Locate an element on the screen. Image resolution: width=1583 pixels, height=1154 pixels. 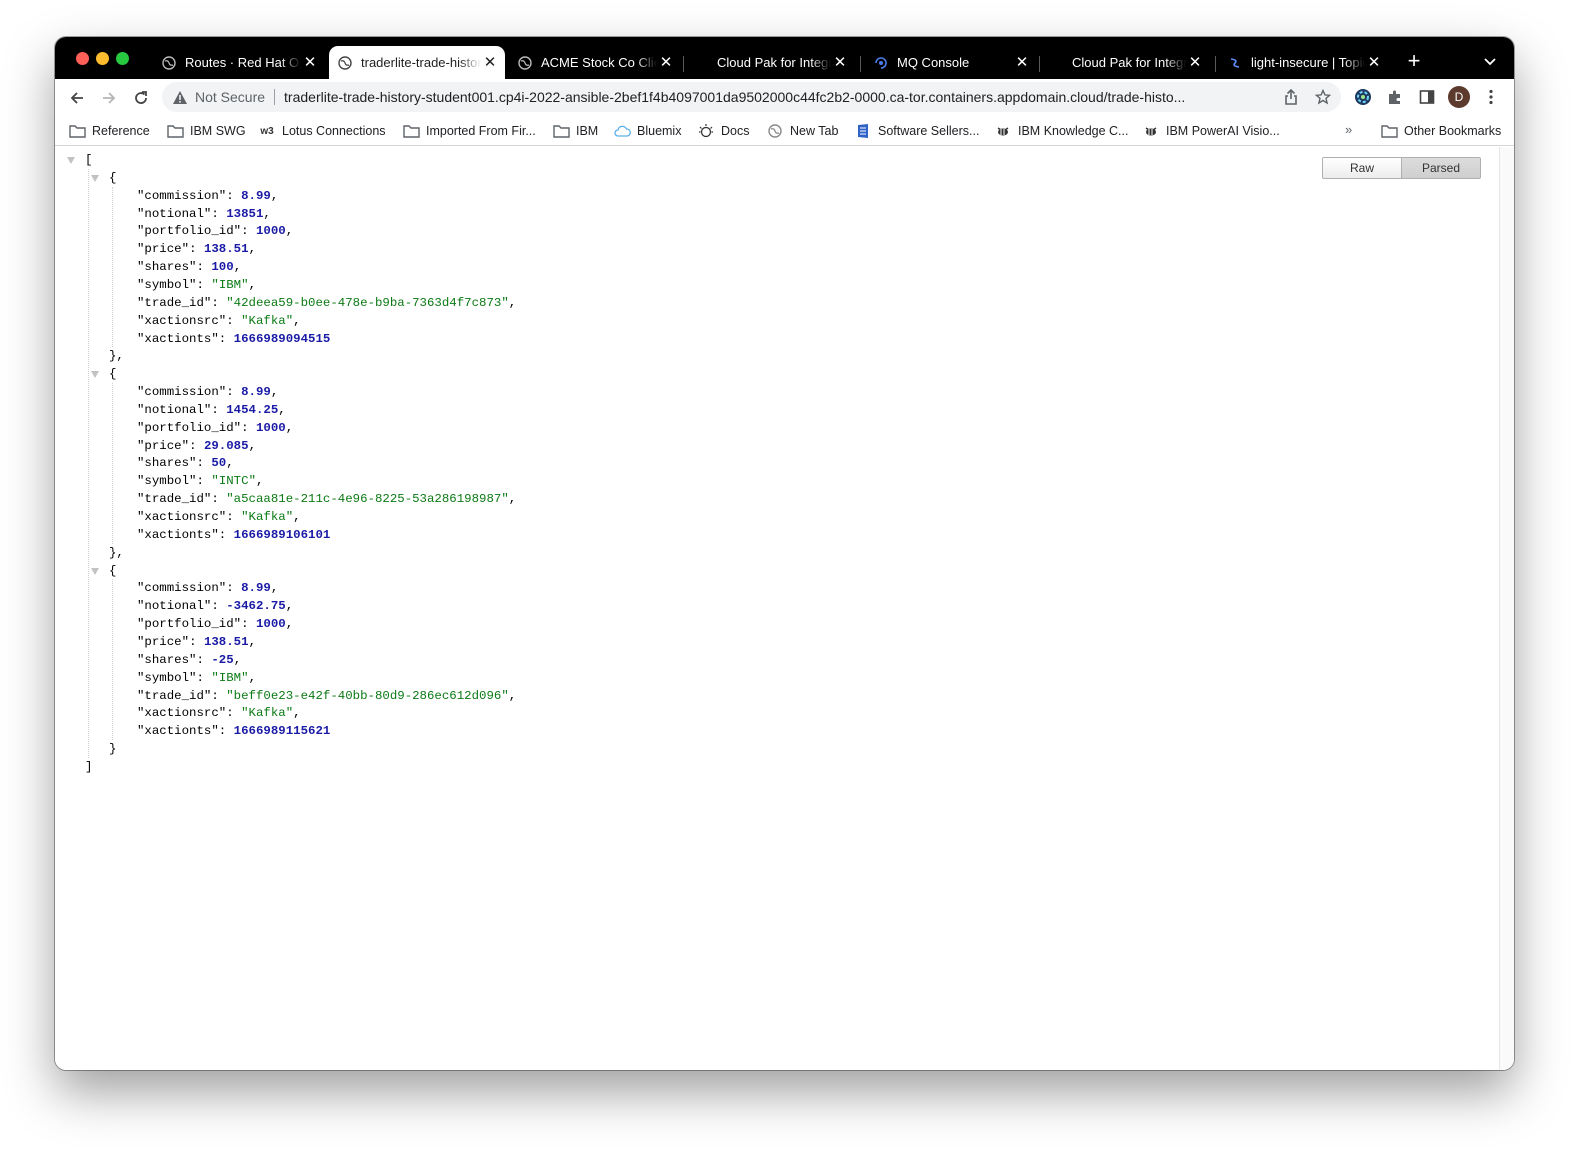
json-field-shares: "shares": 100, is located at coordinates (189, 267).